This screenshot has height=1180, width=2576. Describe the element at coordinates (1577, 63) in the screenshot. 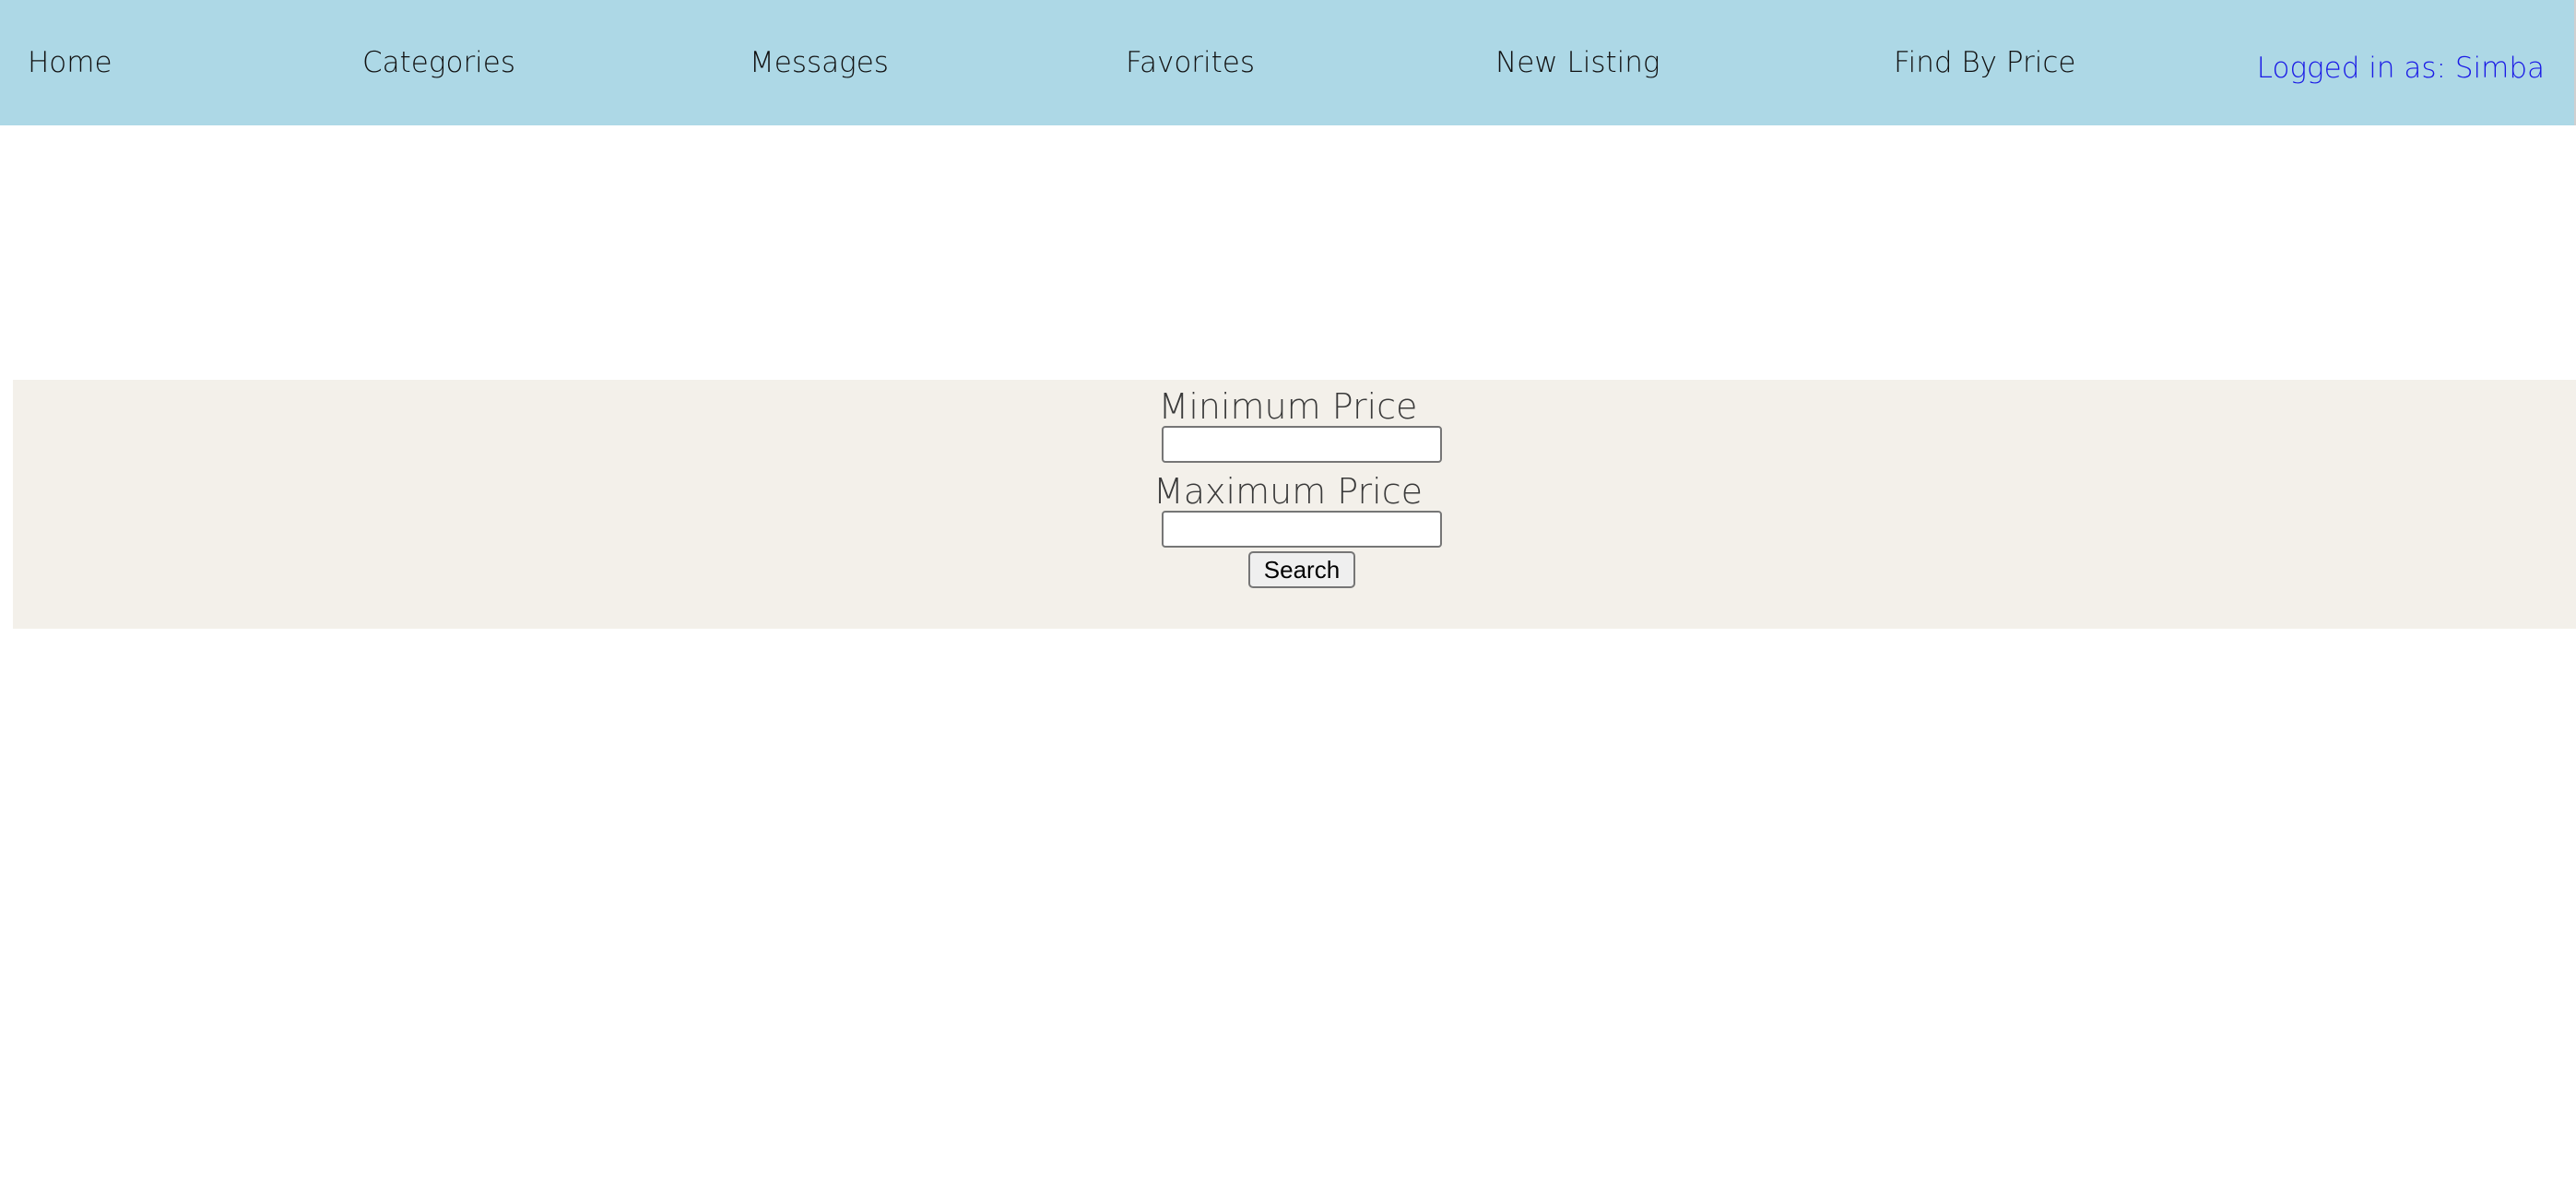

I see `nav-new-listing-link: New Listing` at that location.